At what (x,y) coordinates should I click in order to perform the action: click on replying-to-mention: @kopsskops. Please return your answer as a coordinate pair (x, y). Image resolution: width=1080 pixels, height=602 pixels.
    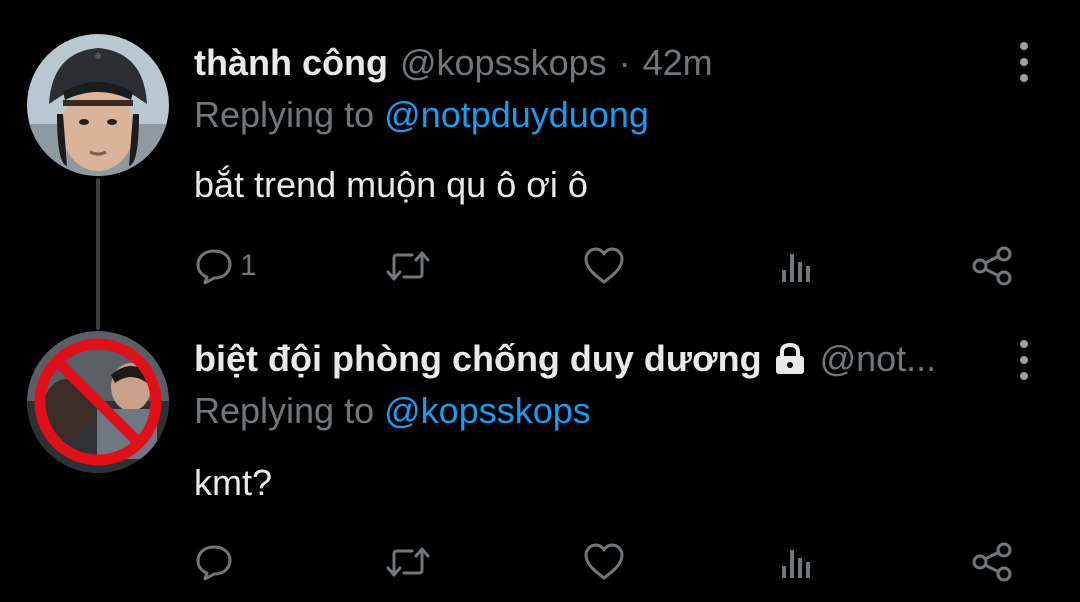
    Looking at the image, I should click on (487, 410).